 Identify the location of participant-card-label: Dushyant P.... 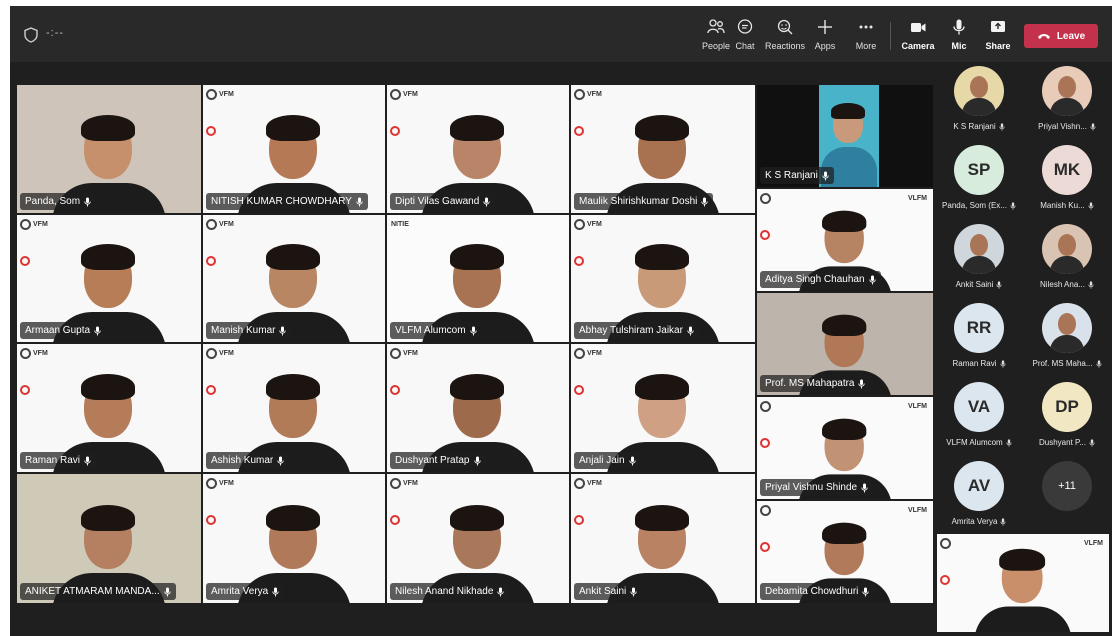
(1062, 442).